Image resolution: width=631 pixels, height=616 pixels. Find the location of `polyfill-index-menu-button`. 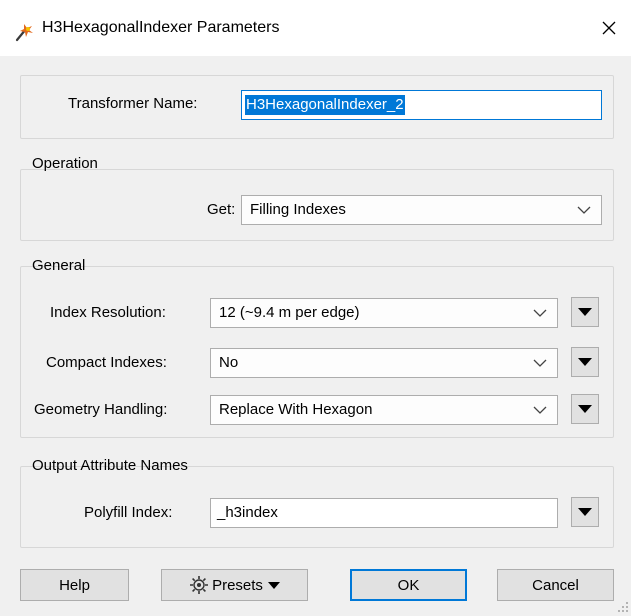

polyfill-index-menu-button is located at coordinates (585, 512).